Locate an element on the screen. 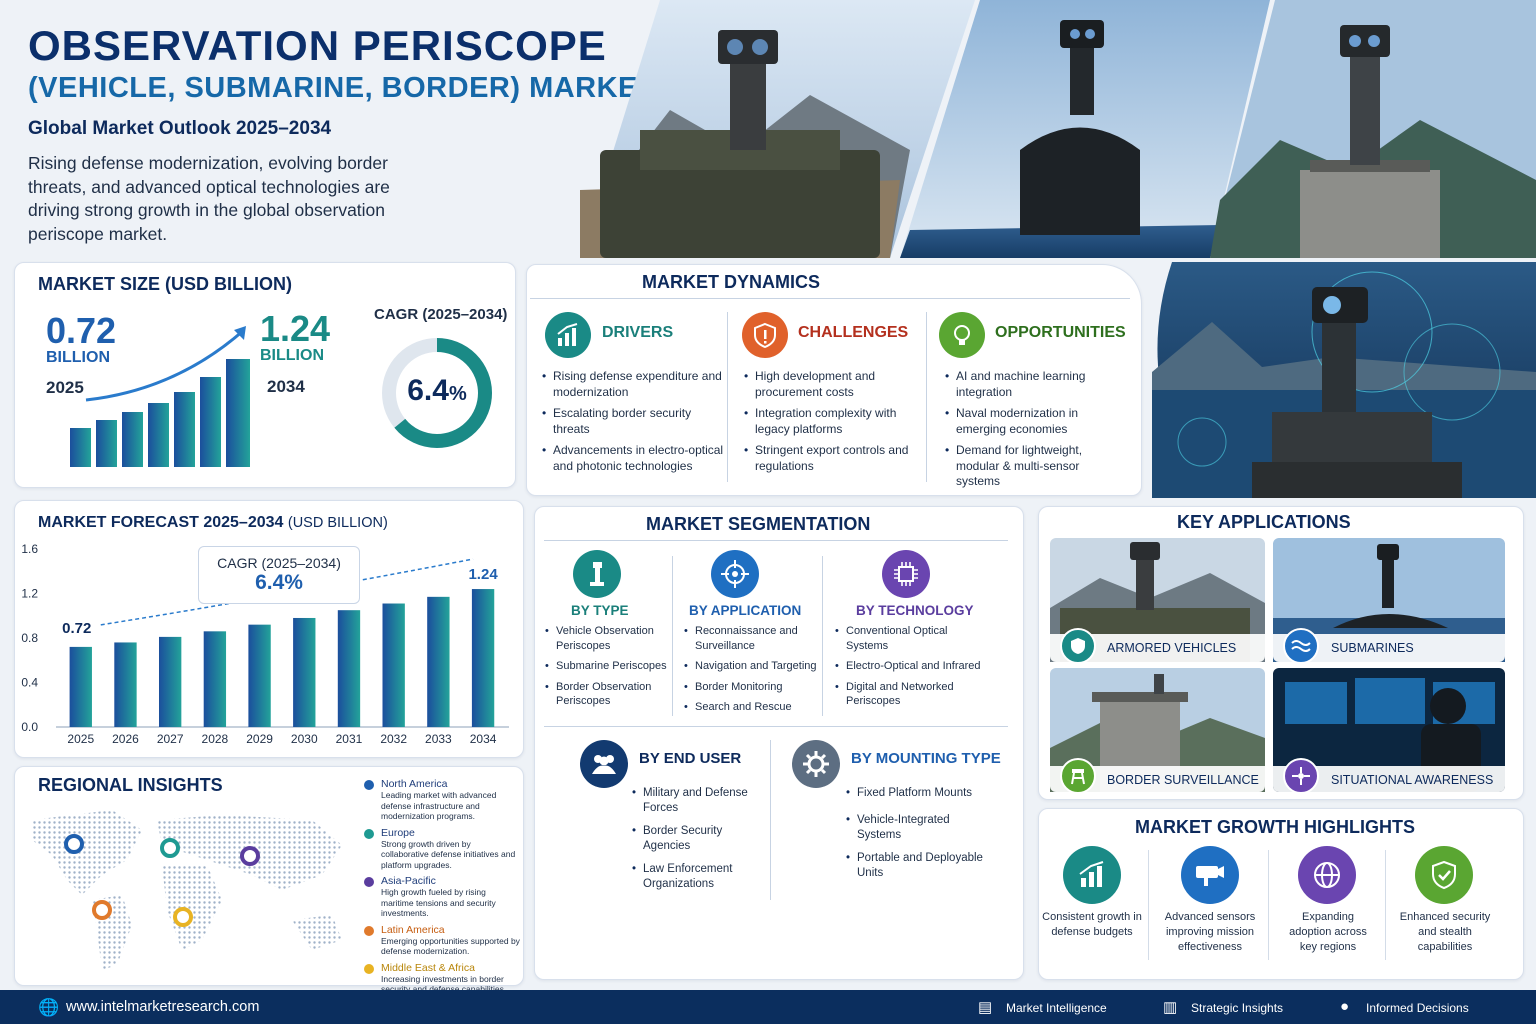  callout-label: CAGR (2025–2034) is located at coordinates (279, 563).